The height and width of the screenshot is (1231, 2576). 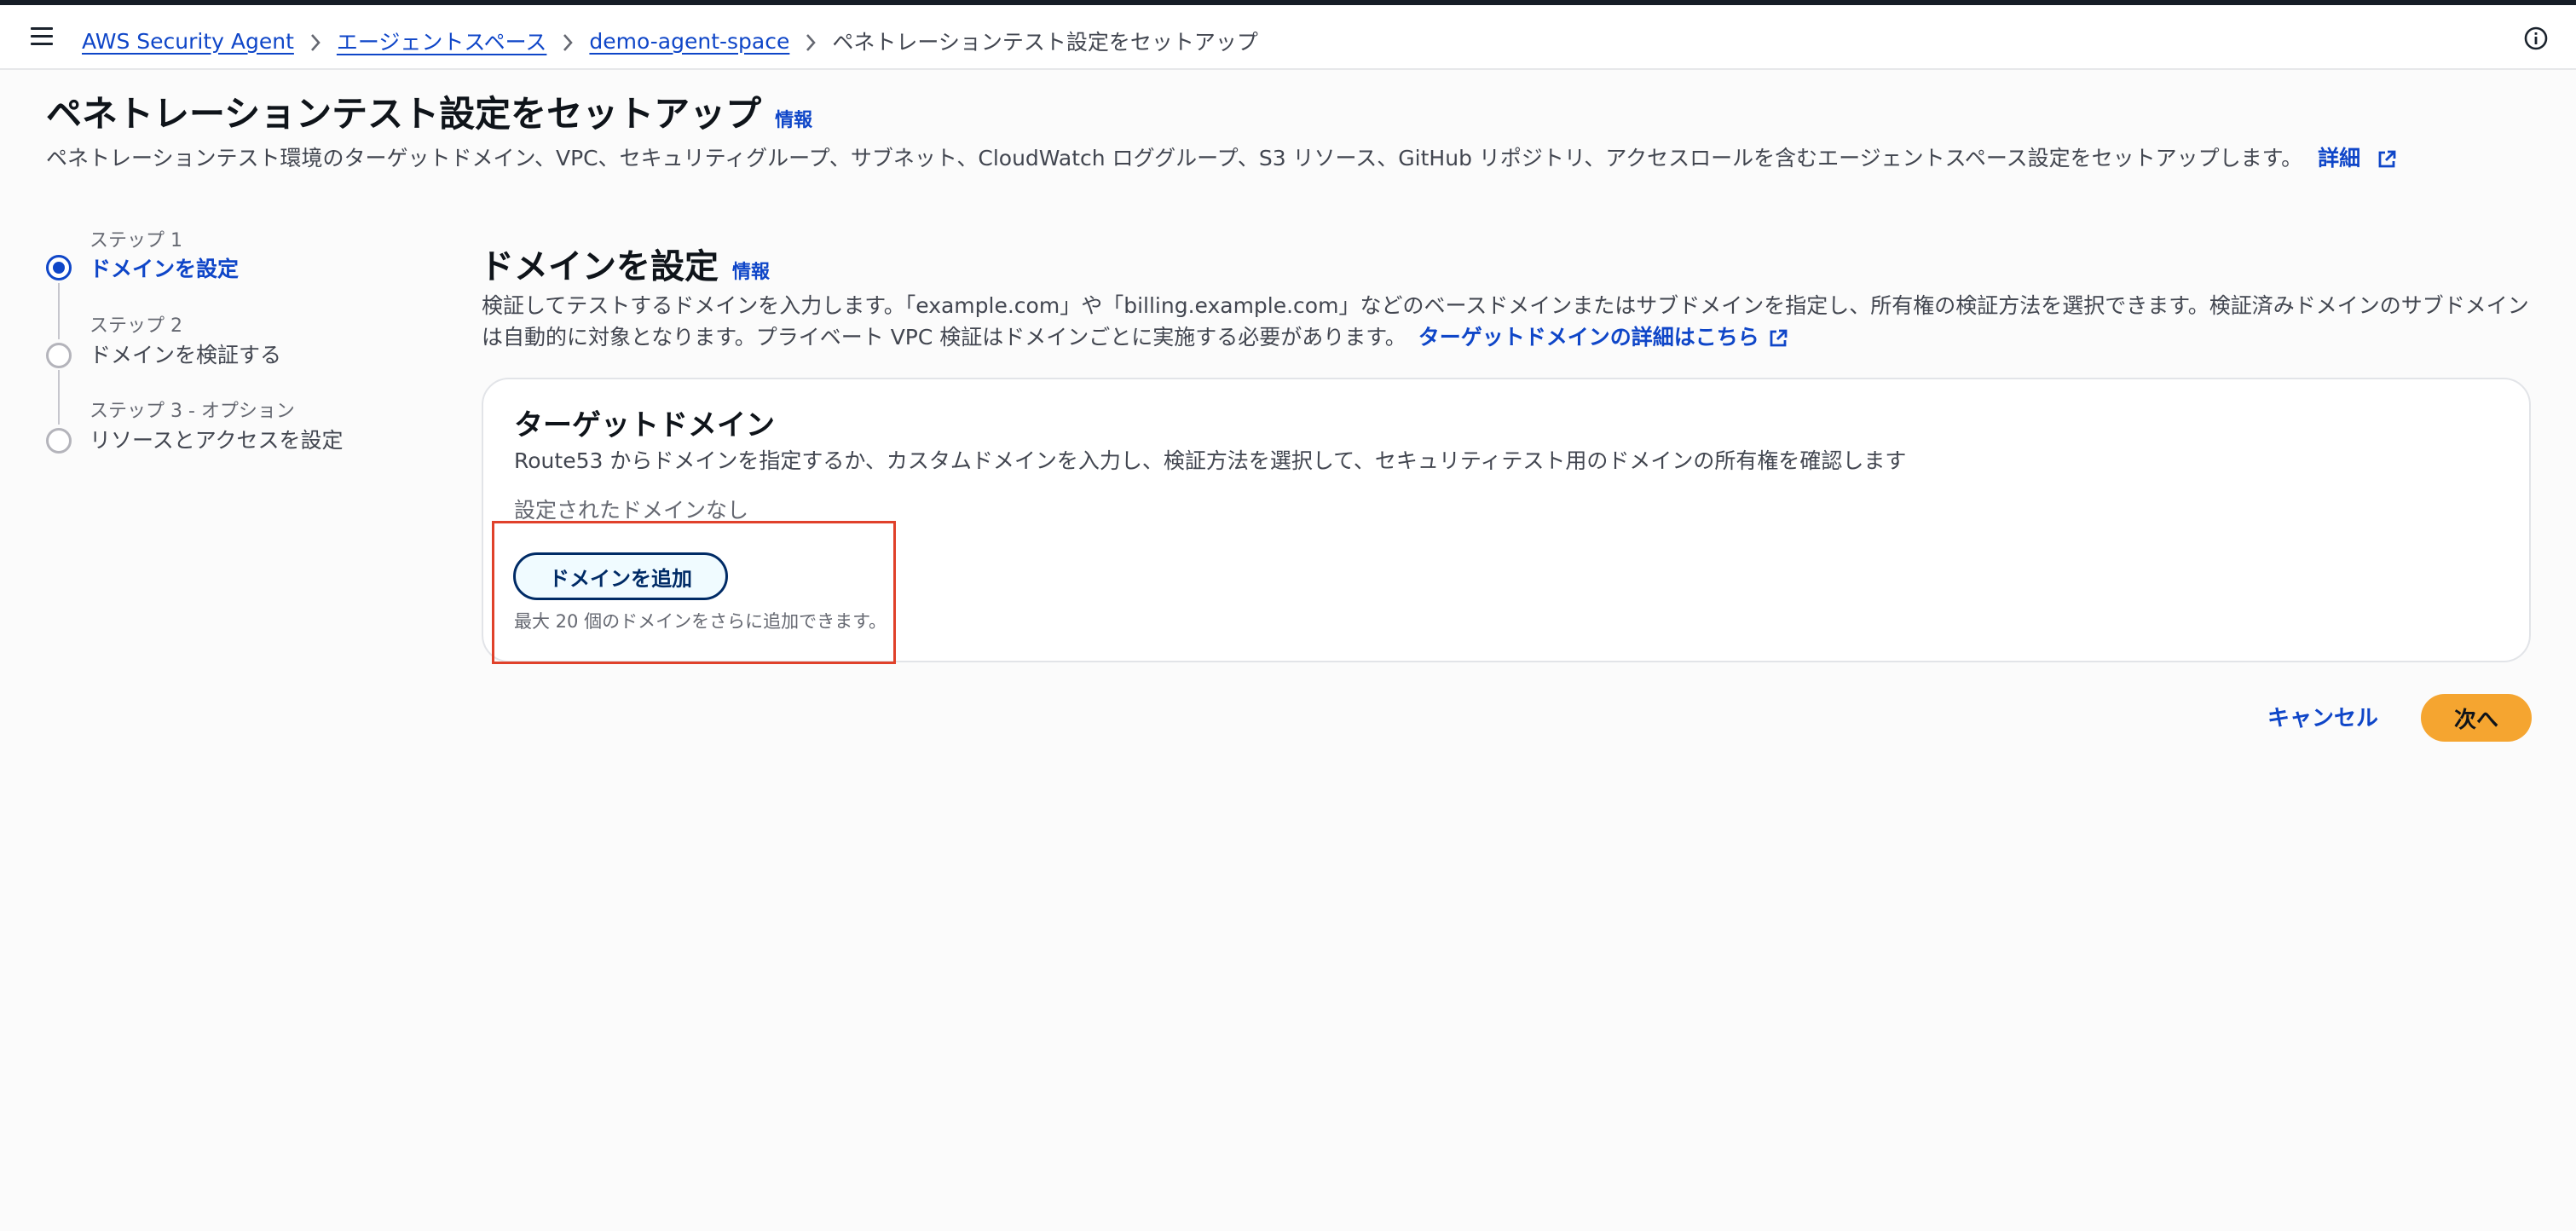 I want to click on breadcrumb-item-demo-agent-space: demo-agent-space, so click(x=689, y=41).